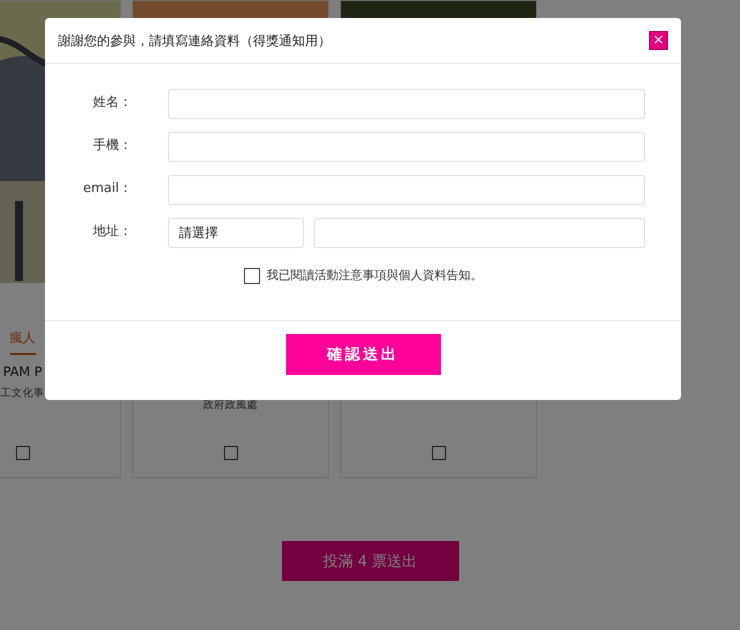 This screenshot has height=630, width=740. What do you see at coordinates (22, 372) in the screenshot?
I see `card-name: PAM P` at bounding box center [22, 372].